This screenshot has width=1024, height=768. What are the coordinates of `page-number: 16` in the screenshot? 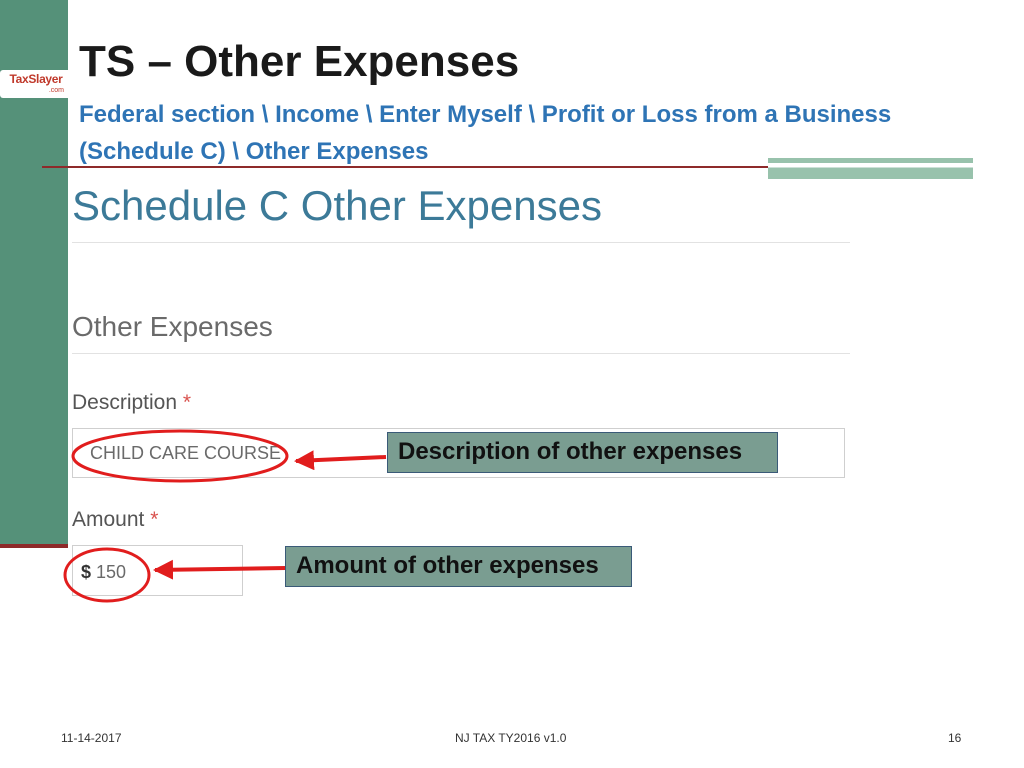 It's located at (955, 738).